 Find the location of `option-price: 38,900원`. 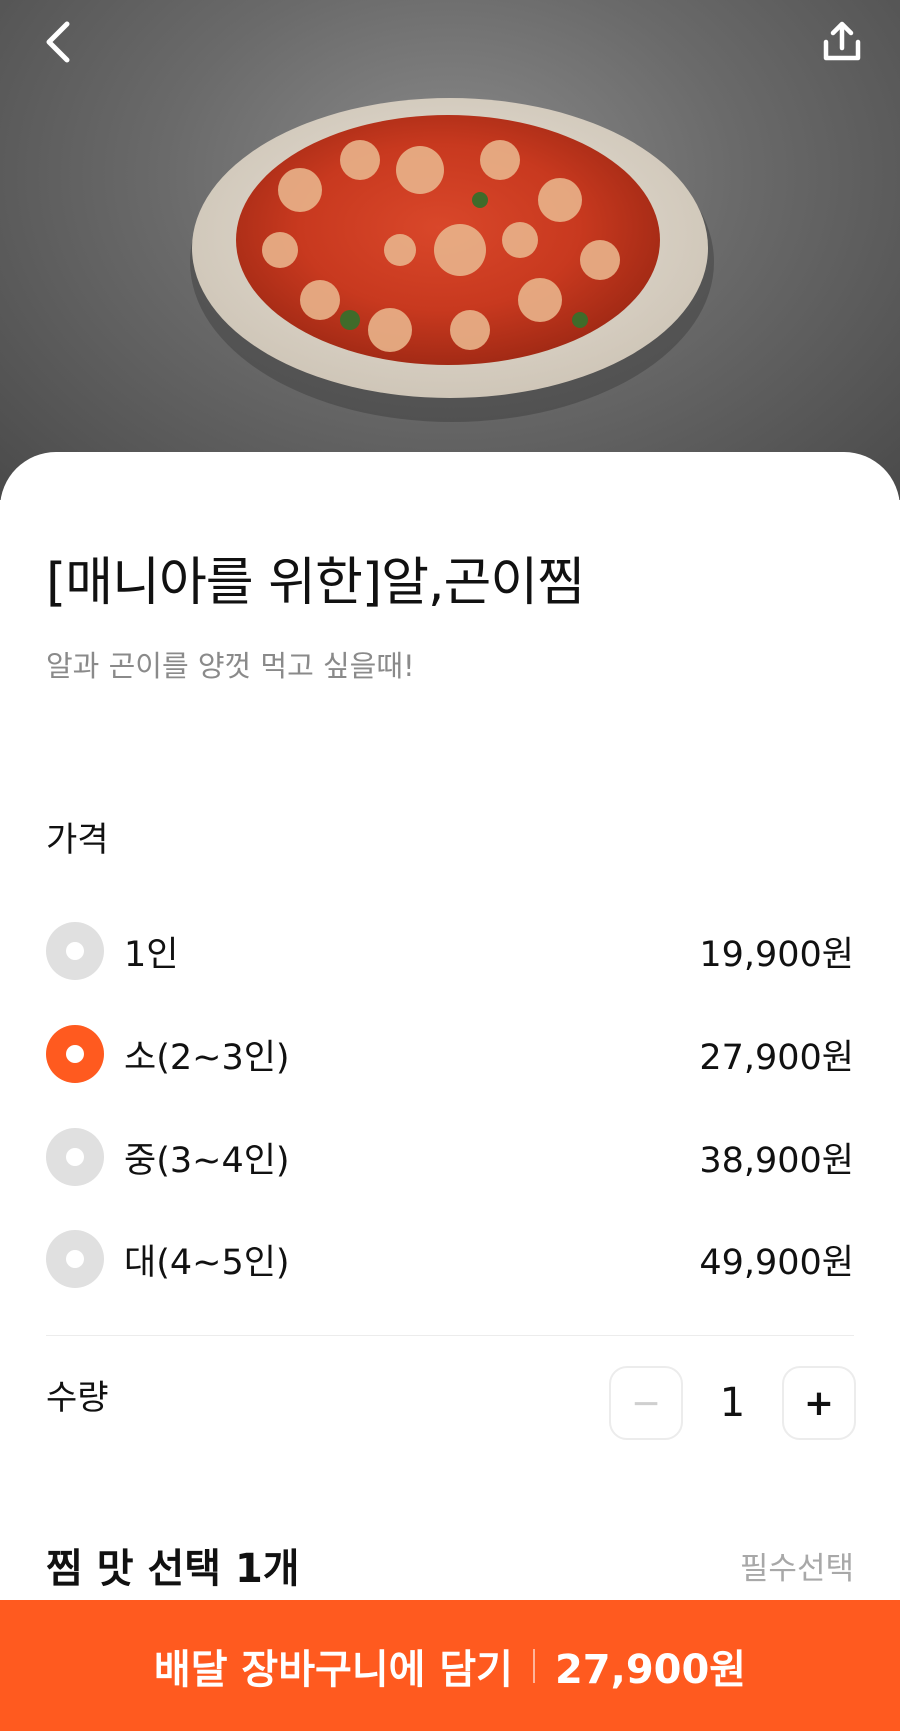

option-price: 38,900원 is located at coordinates (776, 1160).